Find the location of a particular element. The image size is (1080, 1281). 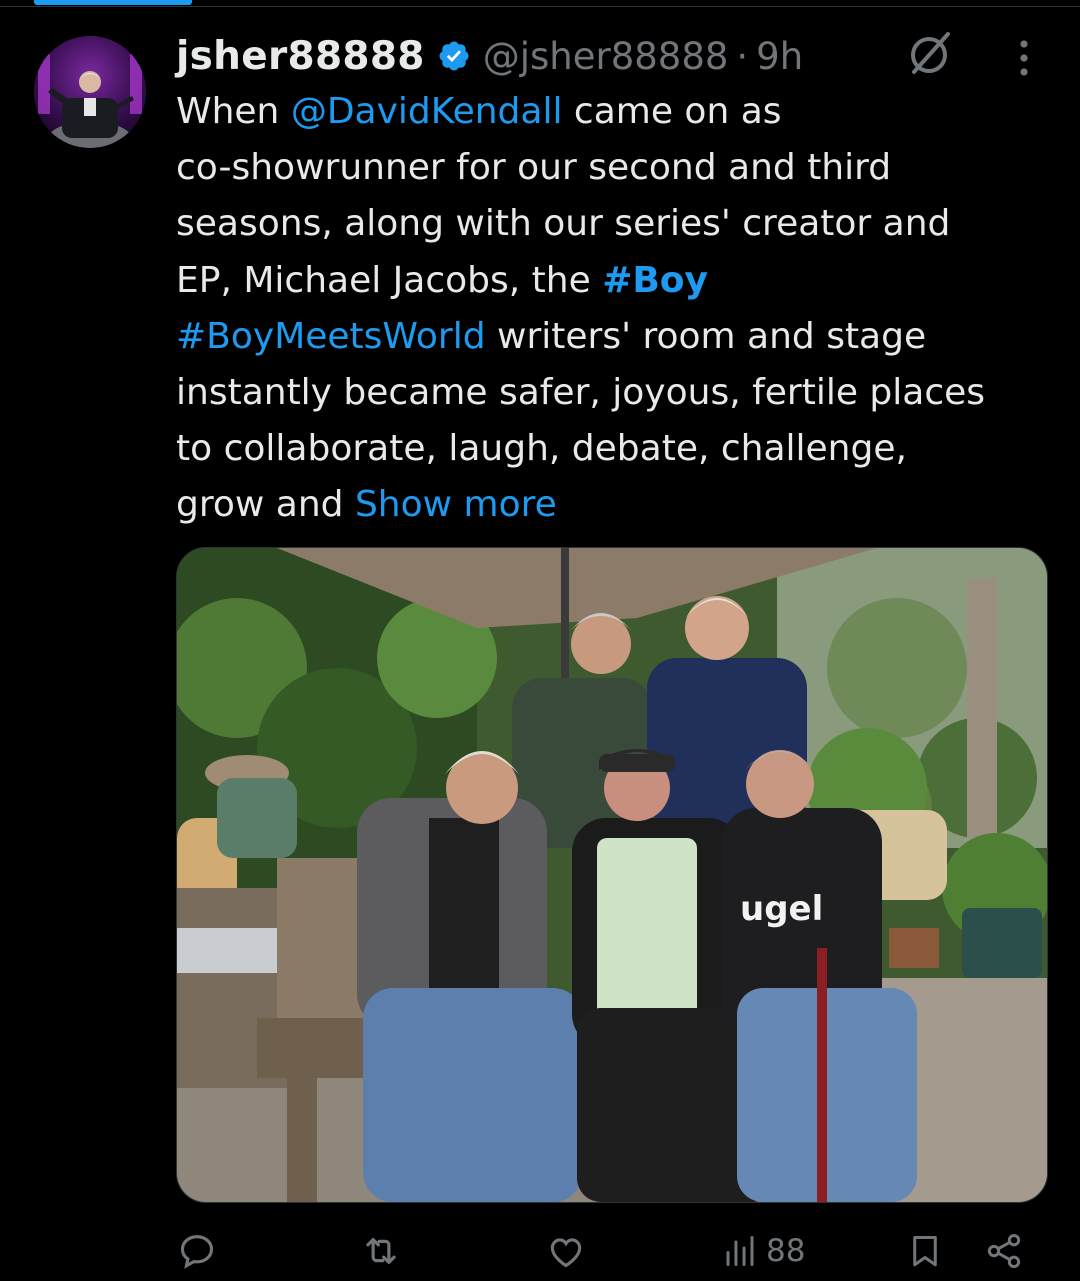

views-icon is located at coordinates (740, 1251).